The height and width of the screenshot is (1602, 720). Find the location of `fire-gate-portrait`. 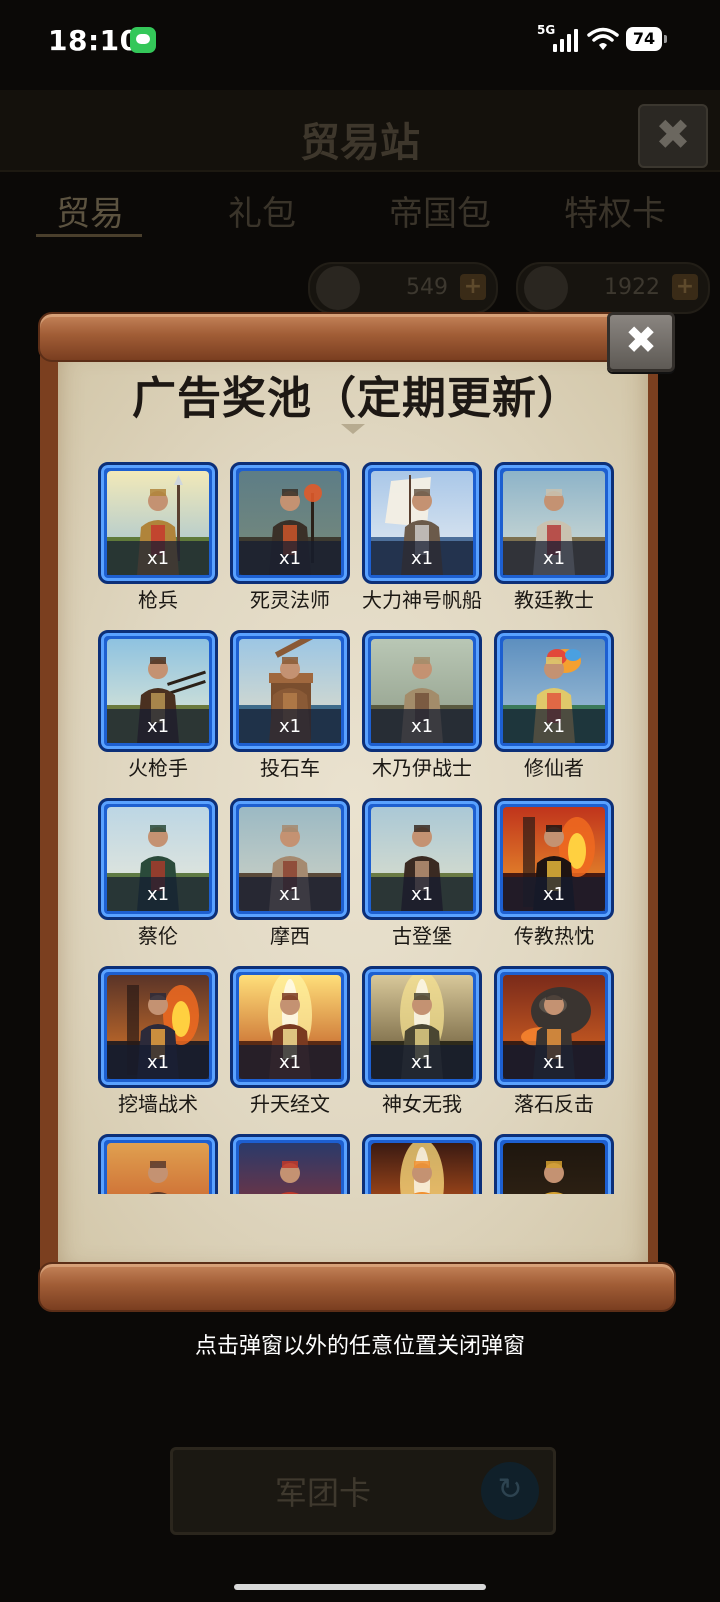

fire-gate-portrait is located at coordinates (422, 1168).